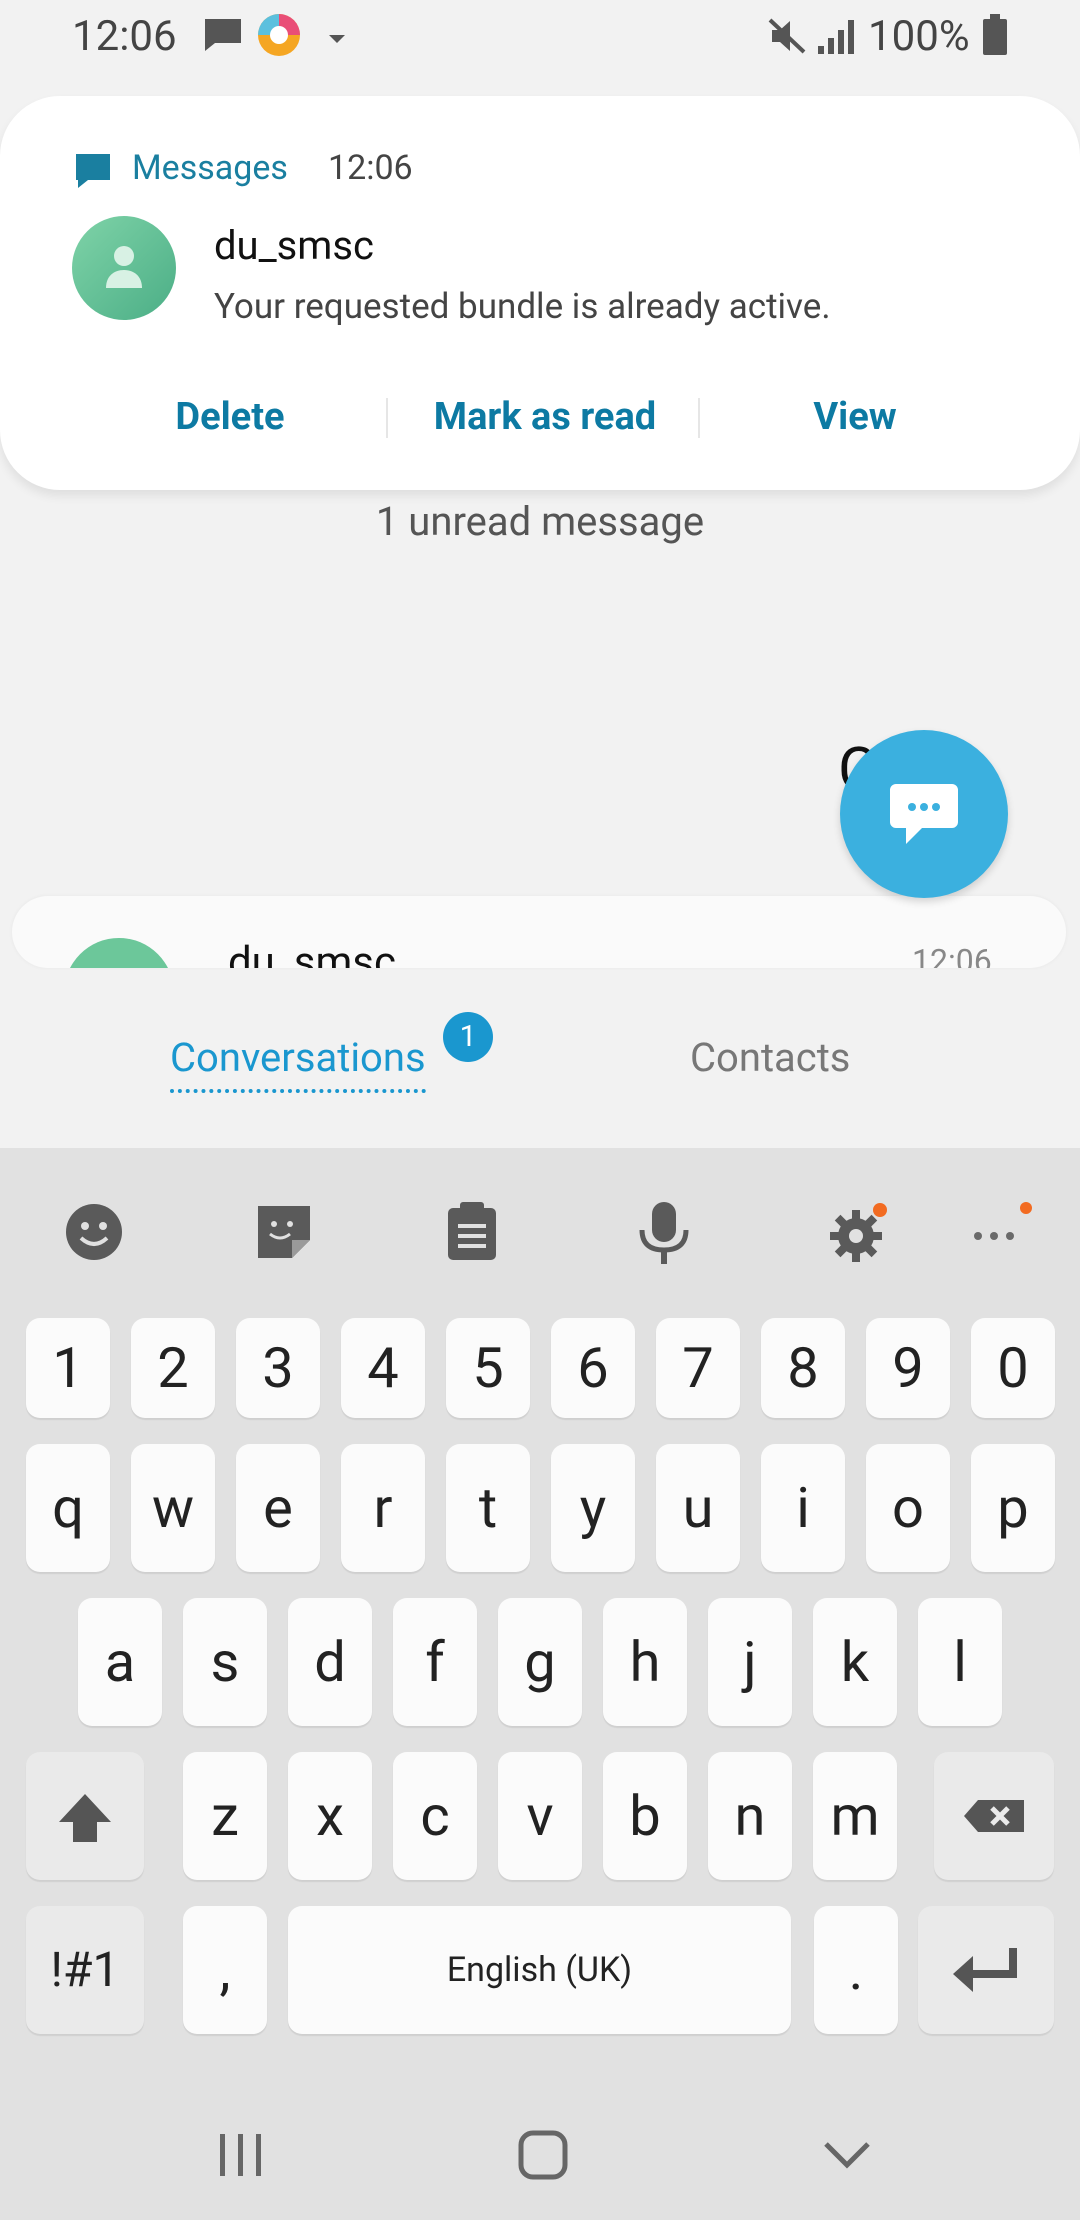 The height and width of the screenshot is (2220, 1080). I want to click on key-2: 2, so click(173, 1368).